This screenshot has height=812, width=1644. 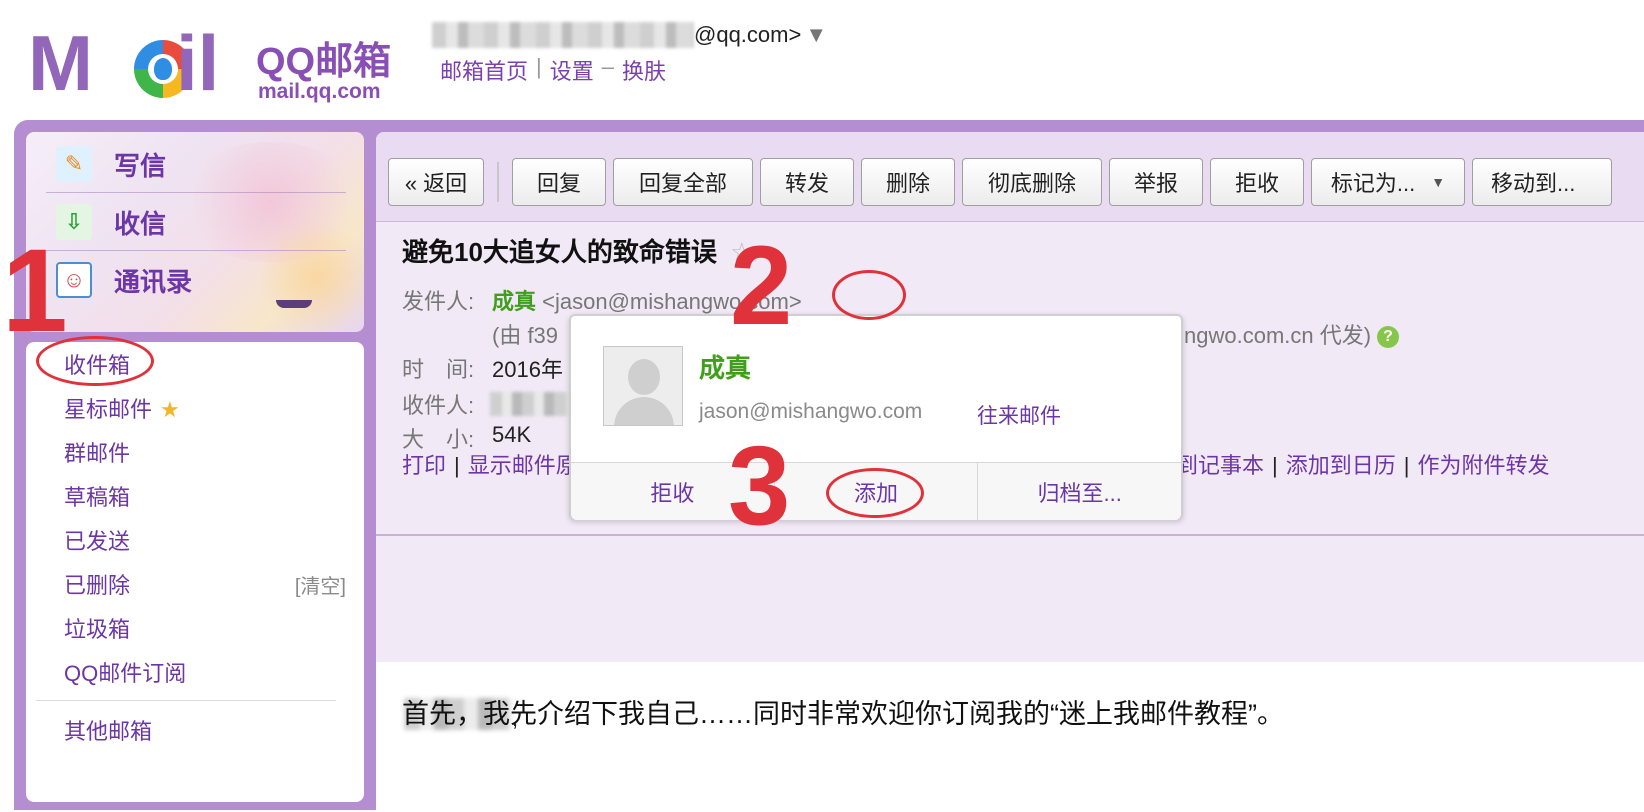 What do you see at coordinates (60, 63) in the screenshot?
I see `logo-letter-m: M` at bounding box center [60, 63].